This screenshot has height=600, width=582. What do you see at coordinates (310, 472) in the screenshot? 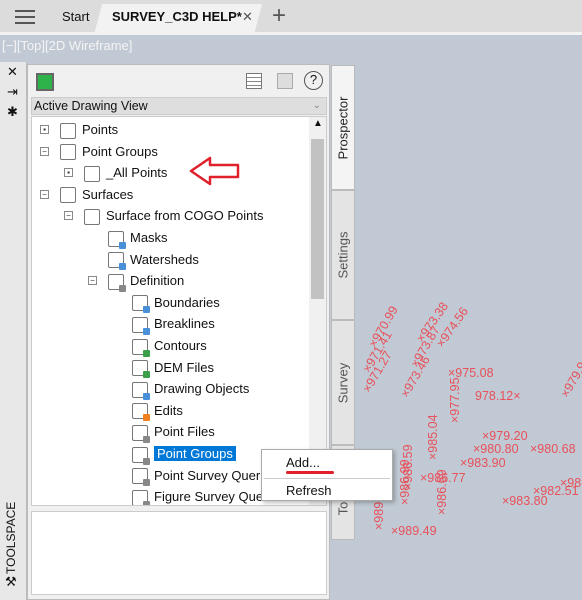
I see `red-underline` at bounding box center [310, 472].